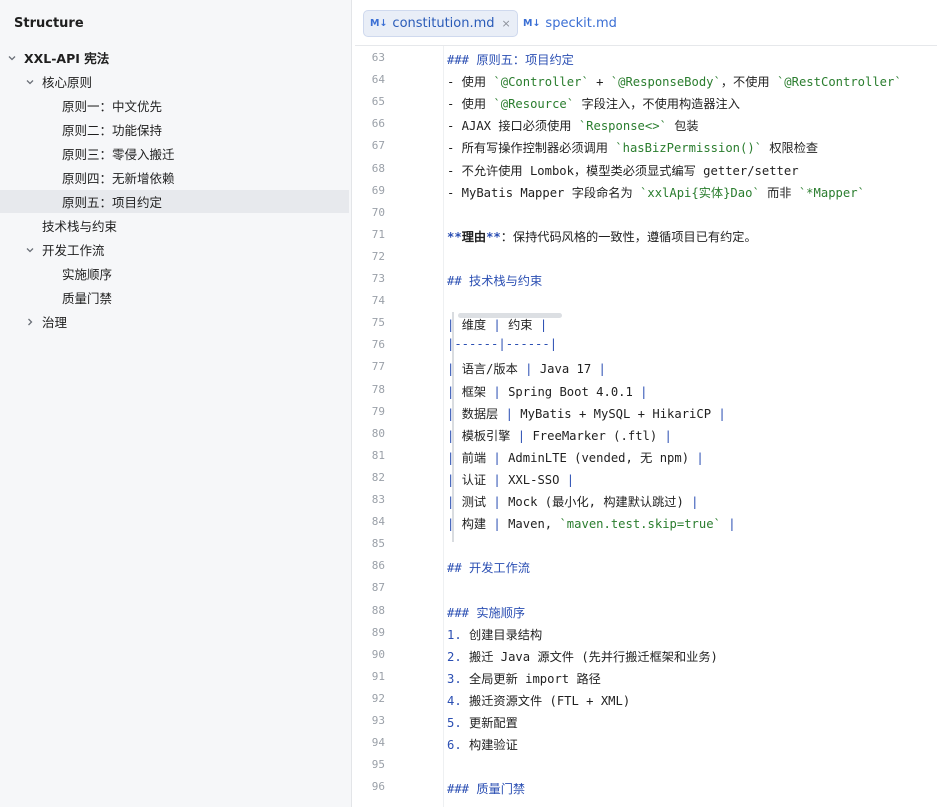 This screenshot has height=807, width=937. I want to click on structure-item: 实施顺序, so click(174, 273).